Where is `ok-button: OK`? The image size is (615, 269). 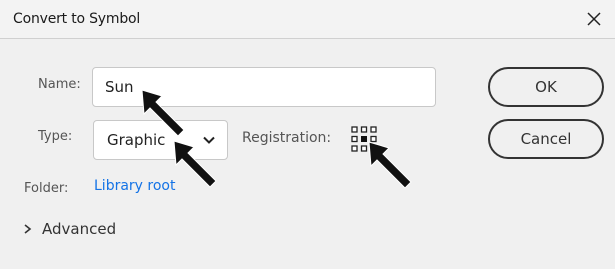 ok-button: OK is located at coordinates (546, 87).